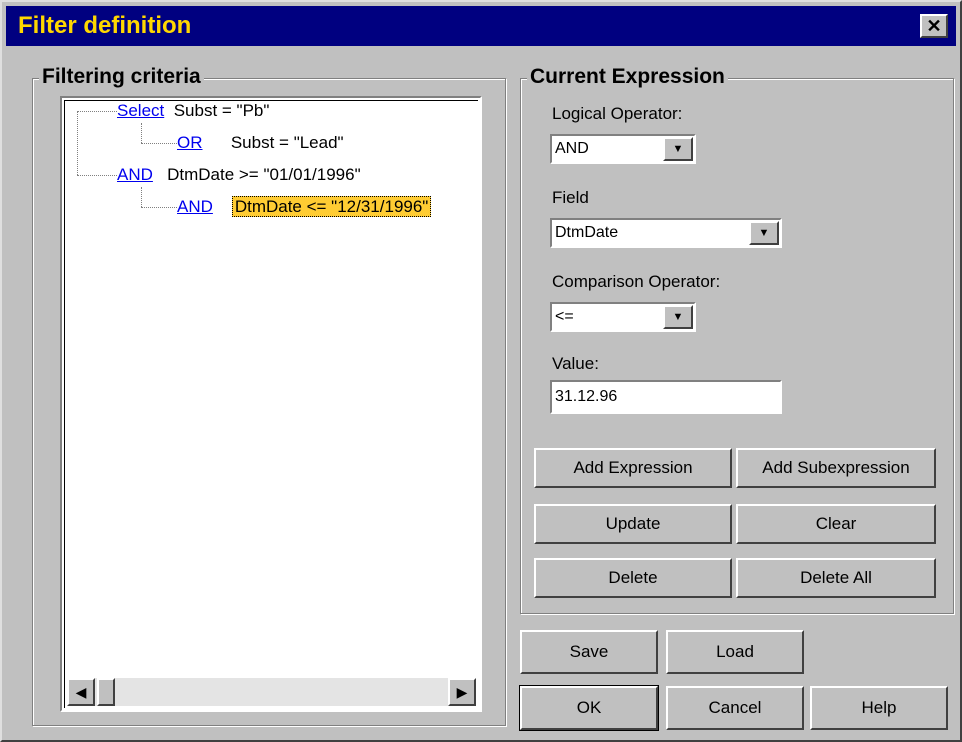 The image size is (962, 742). Describe the element at coordinates (623, 149) in the screenshot. I see `logical-operator-select: AND ▼` at that location.